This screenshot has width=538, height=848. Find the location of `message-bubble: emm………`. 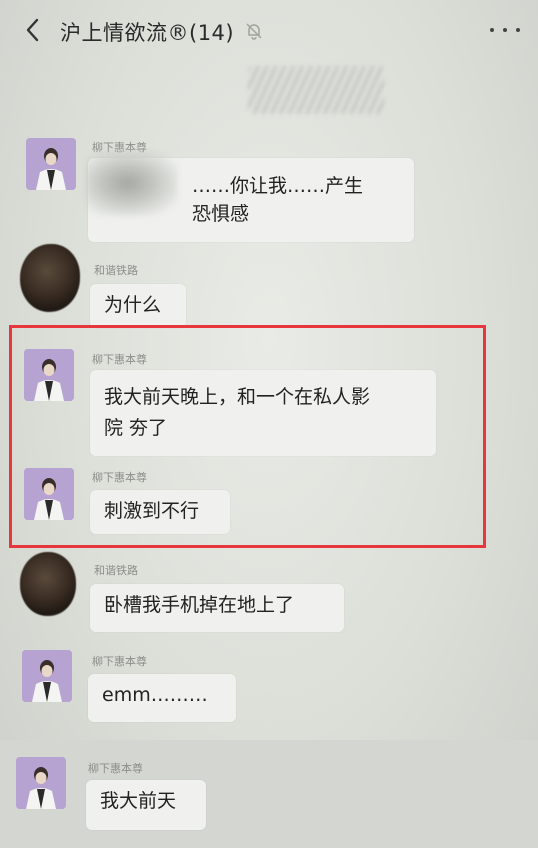

message-bubble: emm……… is located at coordinates (162, 698).